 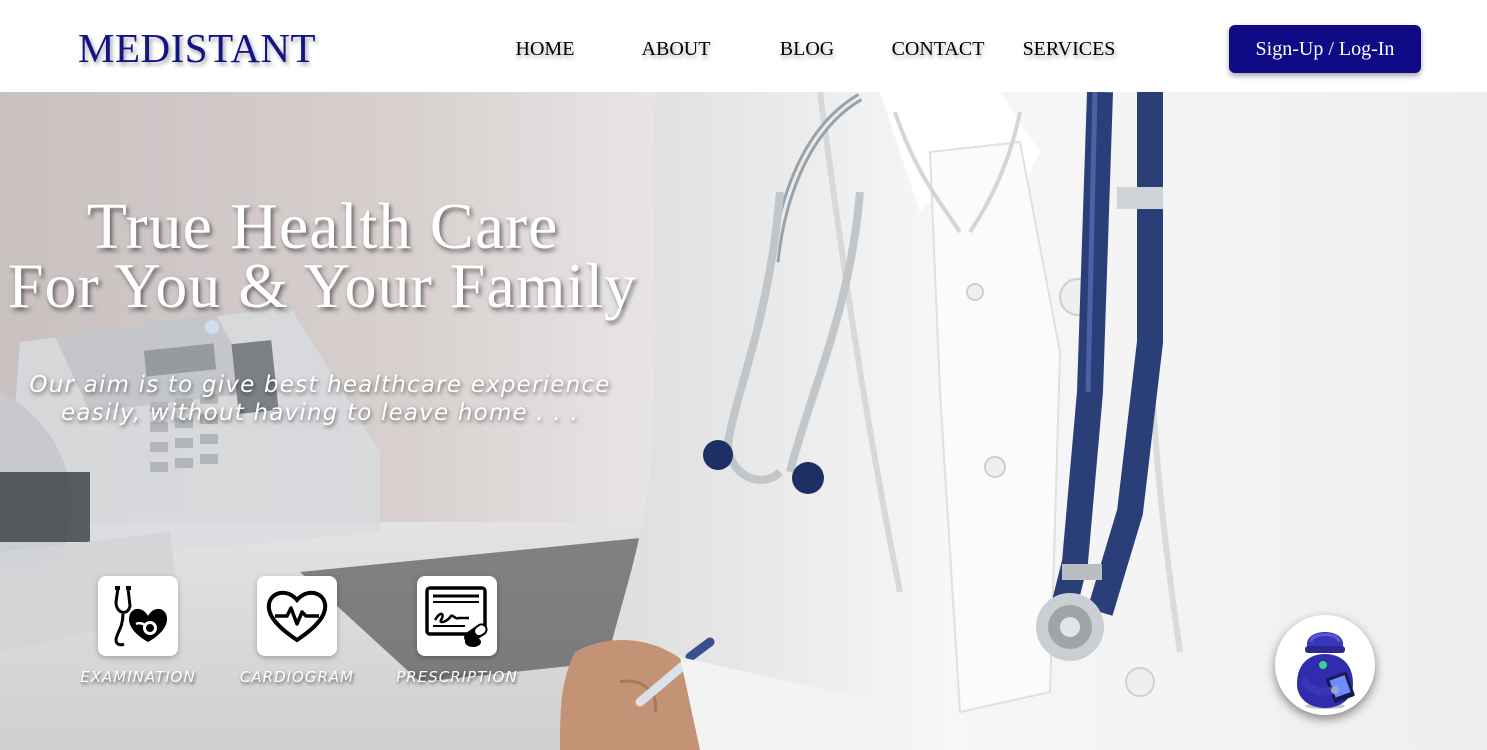 What do you see at coordinates (676, 49) in the screenshot?
I see `nav-about: ABOUT` at bounding box center [676, 49].